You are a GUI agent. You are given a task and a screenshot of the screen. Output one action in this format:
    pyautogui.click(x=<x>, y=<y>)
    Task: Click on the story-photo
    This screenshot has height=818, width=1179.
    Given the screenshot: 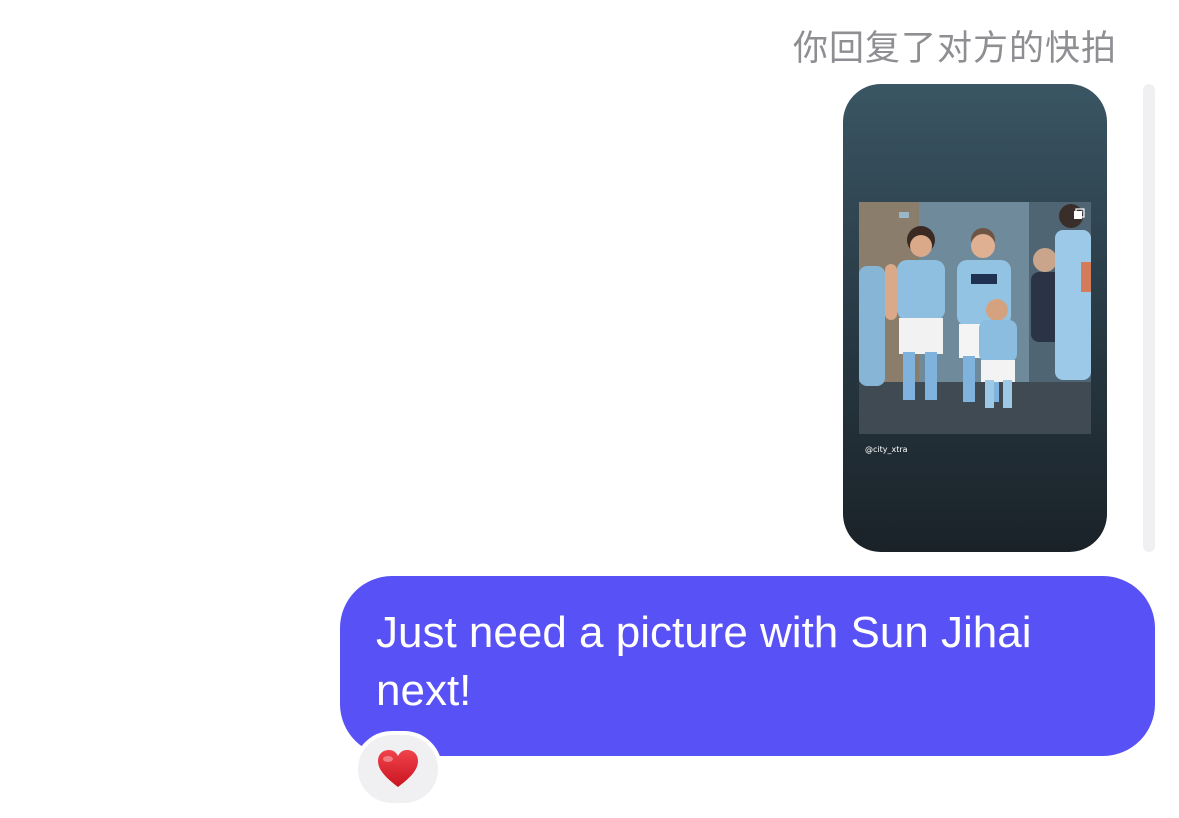 What is the action you would take?
    pyautogui.click(x=975, y=318)
    